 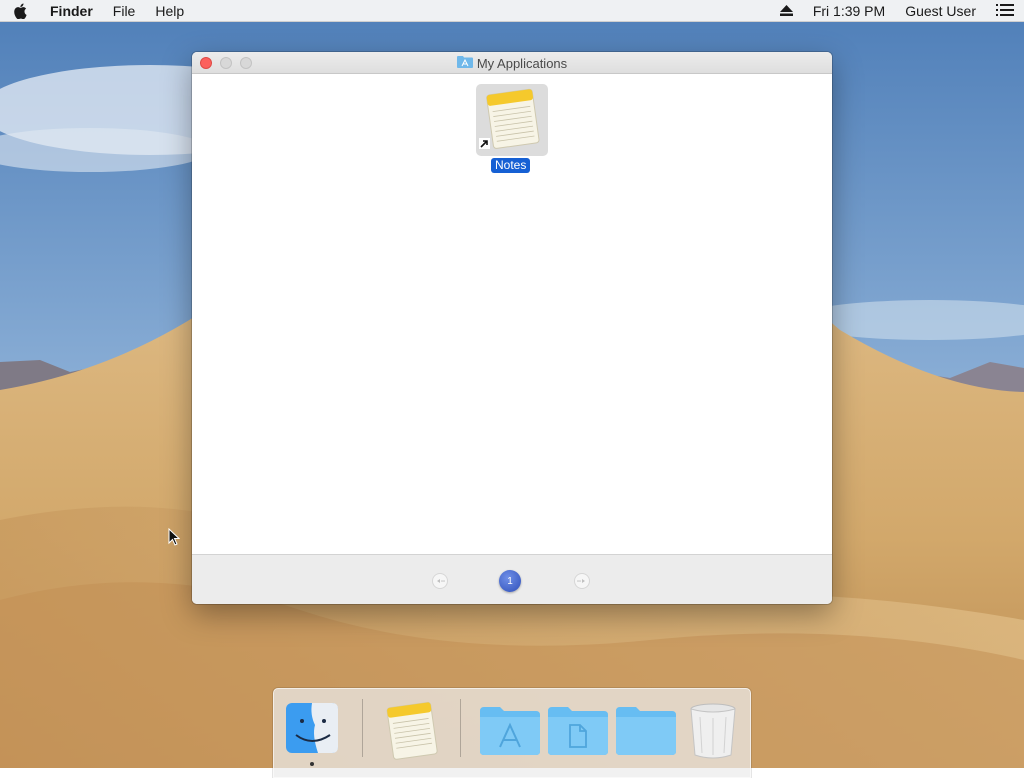 I want to click on trash-icon, so click(x=713, y=731).